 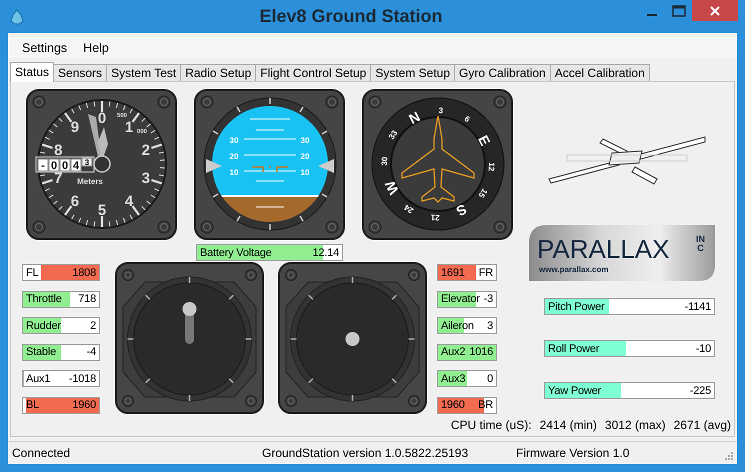 I want to click on dial-number: 2, so click(x=146, y=150).